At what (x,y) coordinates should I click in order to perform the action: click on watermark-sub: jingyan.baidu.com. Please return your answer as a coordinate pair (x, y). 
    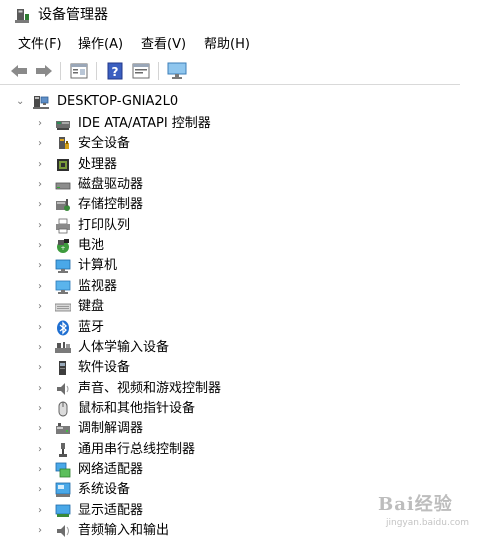
    Looking at the image, I should click on (428, 523).